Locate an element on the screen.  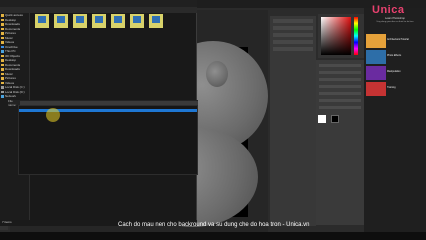
cloud-icon is located at coordinates (2, 46).